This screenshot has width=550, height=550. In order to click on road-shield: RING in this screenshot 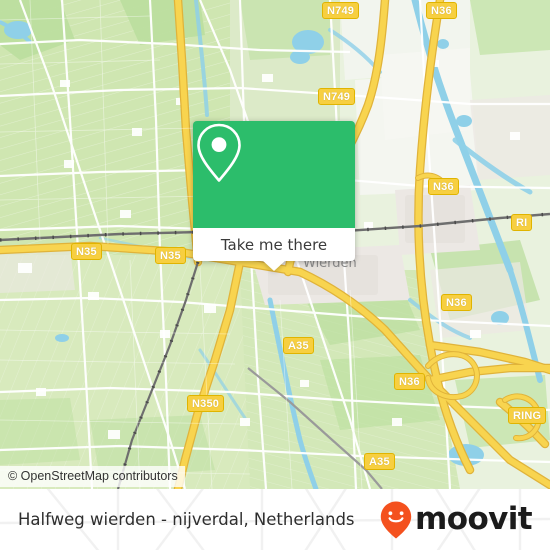, I will do `click(527, 415)`.